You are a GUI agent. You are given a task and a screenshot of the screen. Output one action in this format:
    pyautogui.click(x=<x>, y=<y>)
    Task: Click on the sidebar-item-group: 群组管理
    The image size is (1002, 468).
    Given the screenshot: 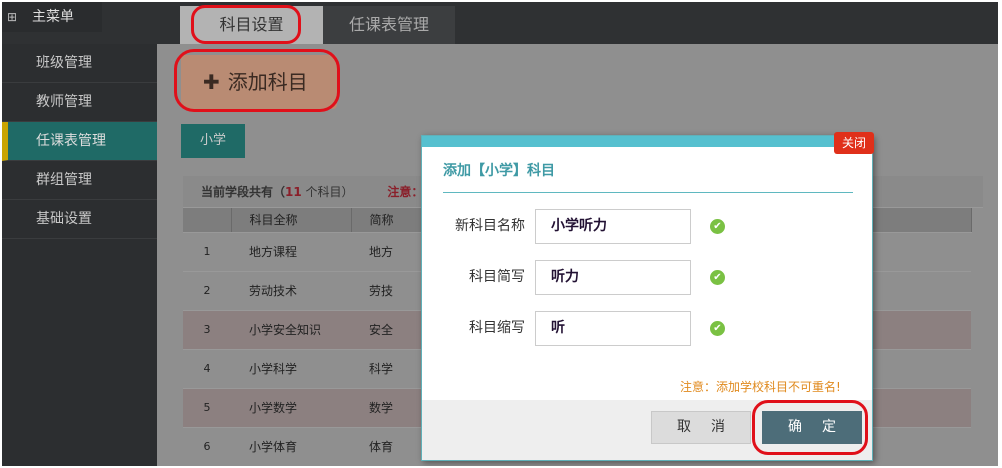 What is the action you would take?
    pyautogui.click(x=79, y=180)
    